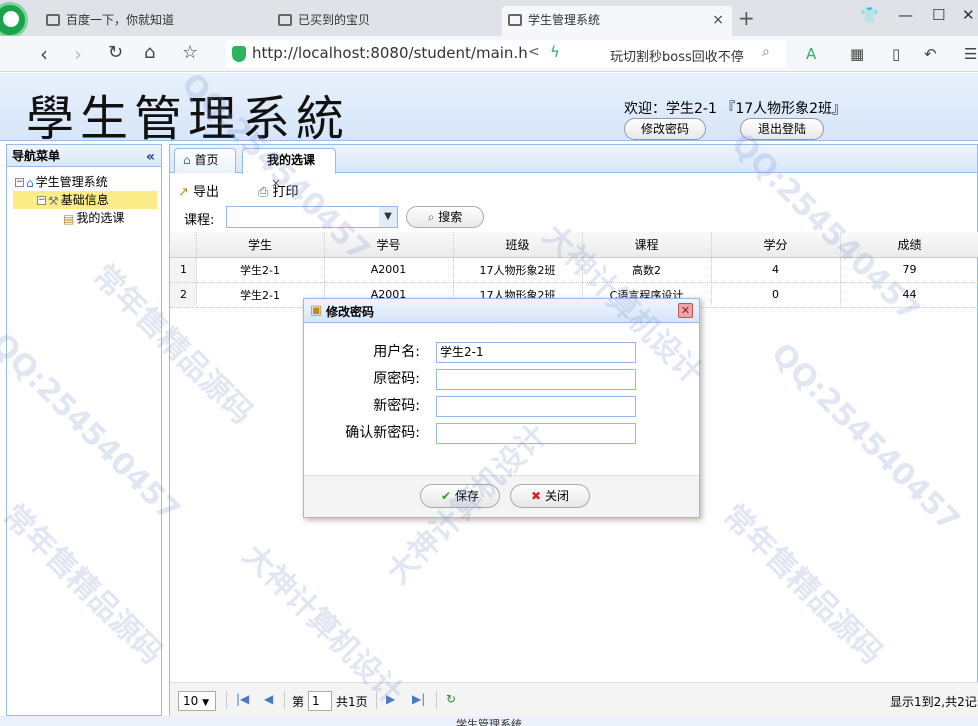  I want to click on tree-node-label: 基础信息, so click(84, 200).